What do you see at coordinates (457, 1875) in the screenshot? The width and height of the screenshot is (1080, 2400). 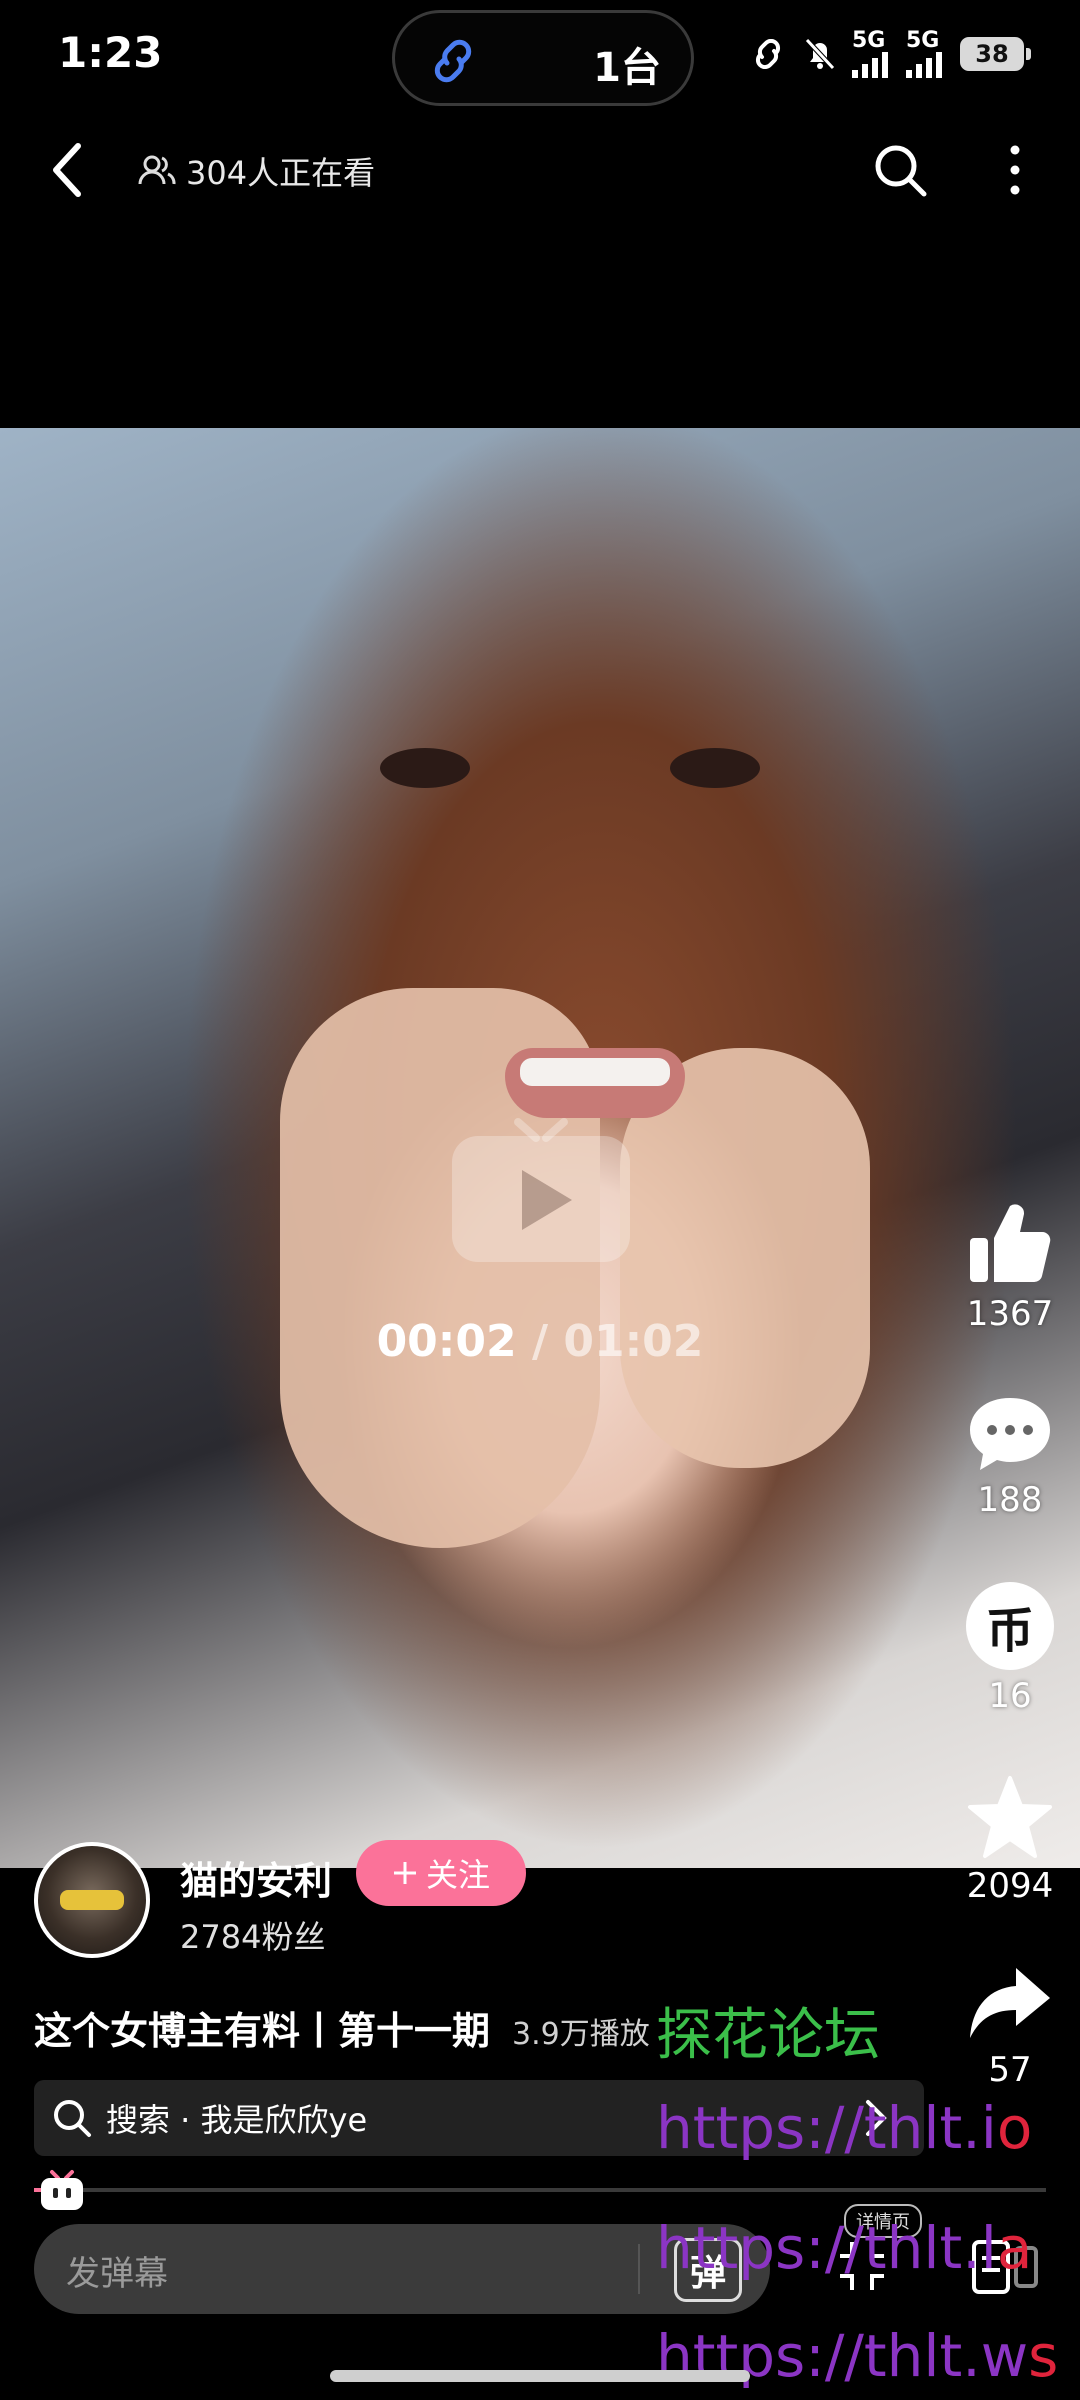 I see `follow-label: 关注` at bounding box center [457, 1875].